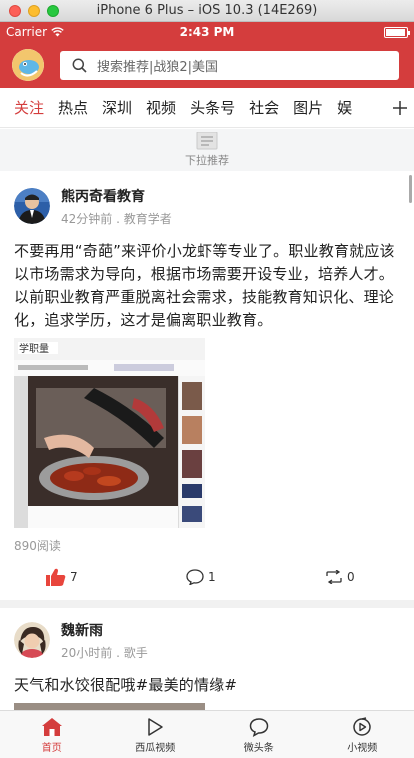 Image resolution: width=414 pixels, height=758 pixels. What do you see at coordinates (258, 748) in the screenshot?
I see `tabbar-weitoutiao-label: 微头条` at bounding box center [258, 748].